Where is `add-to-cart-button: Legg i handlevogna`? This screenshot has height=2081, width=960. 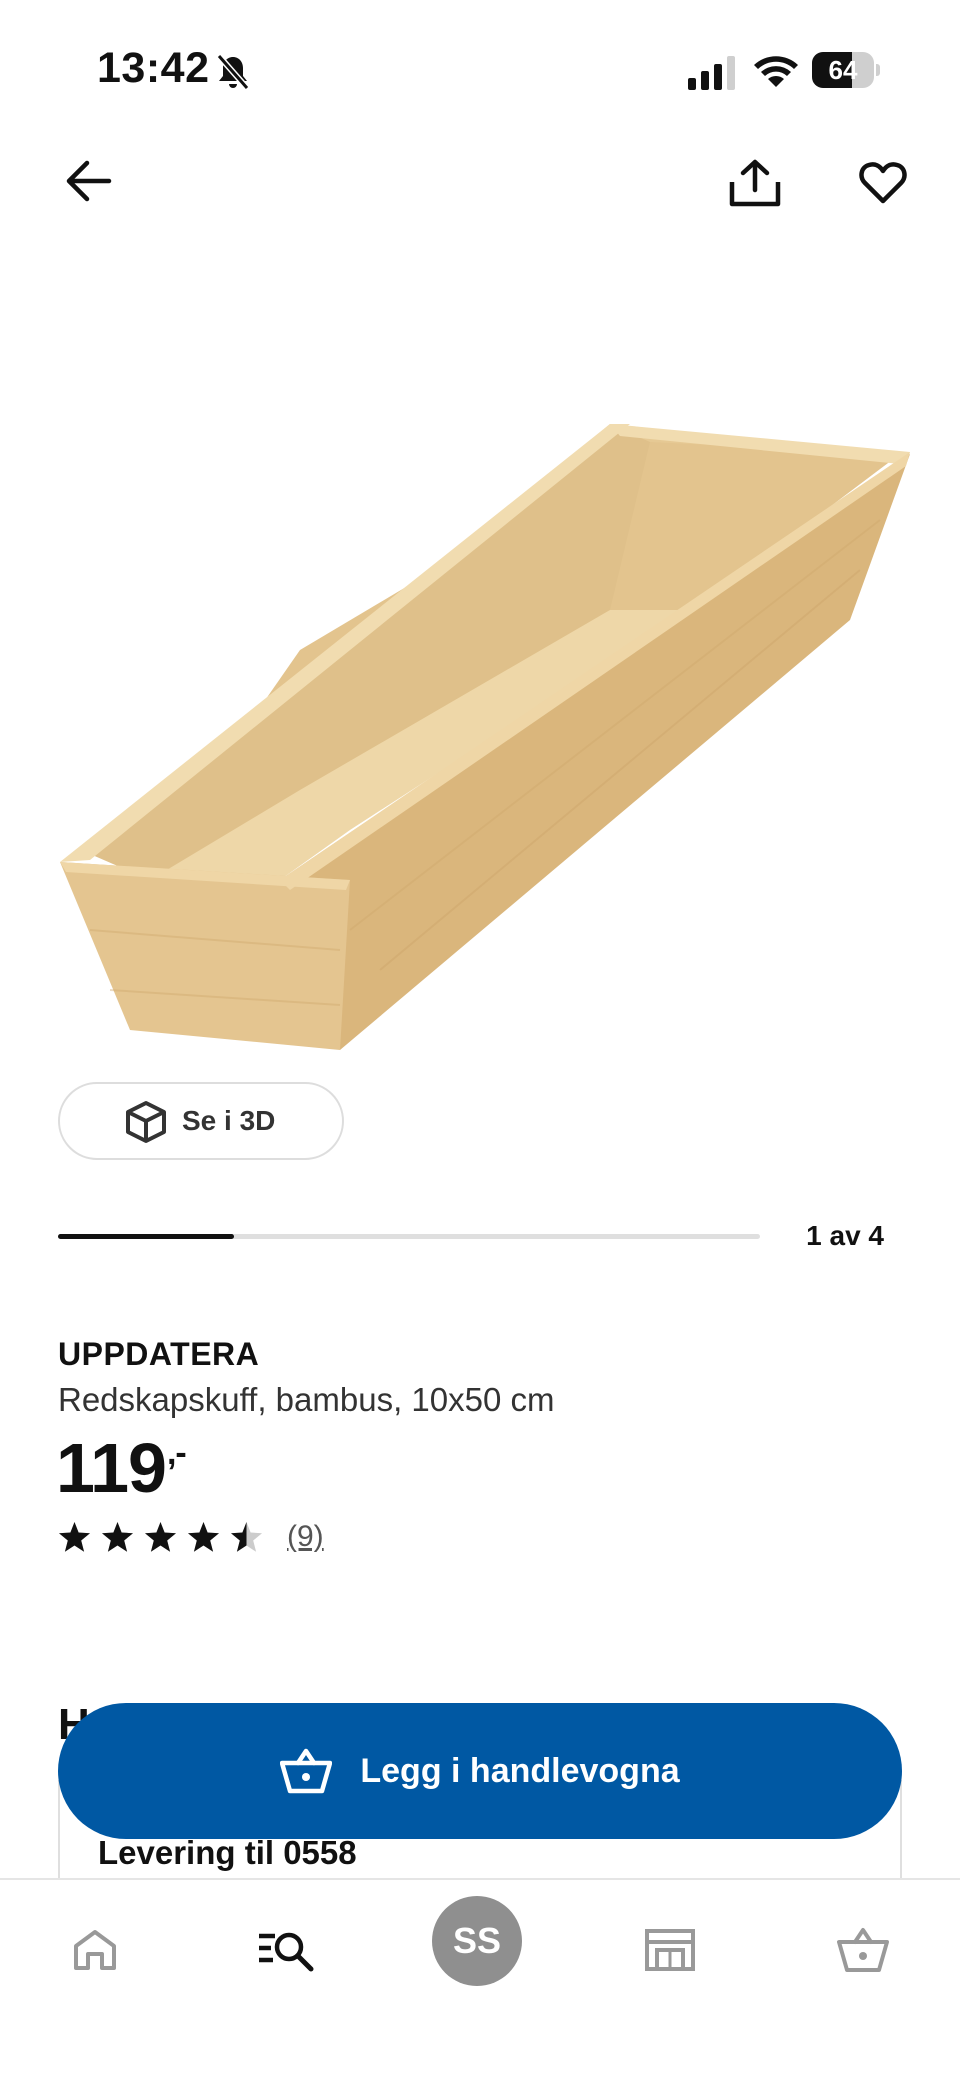 add-to-cart-button: Legg i handlevogna is located at coordinates (480, 1771).